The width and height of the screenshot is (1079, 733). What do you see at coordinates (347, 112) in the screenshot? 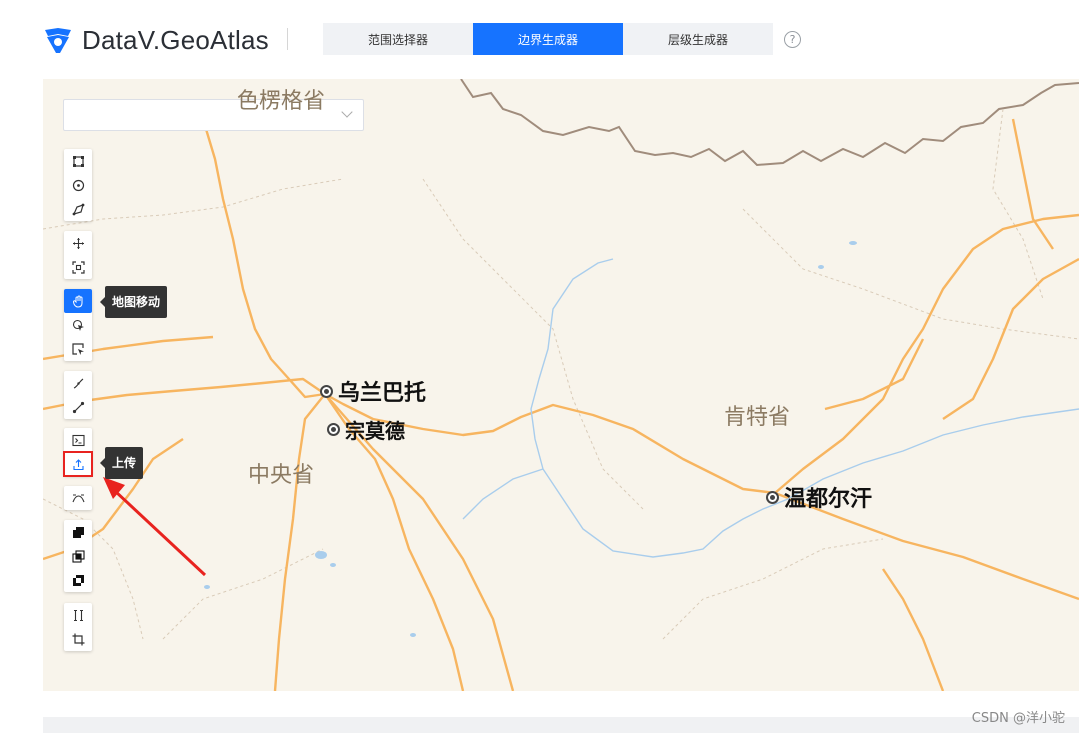
I see `chevron-down-icon` at bounding box center [347, 112].